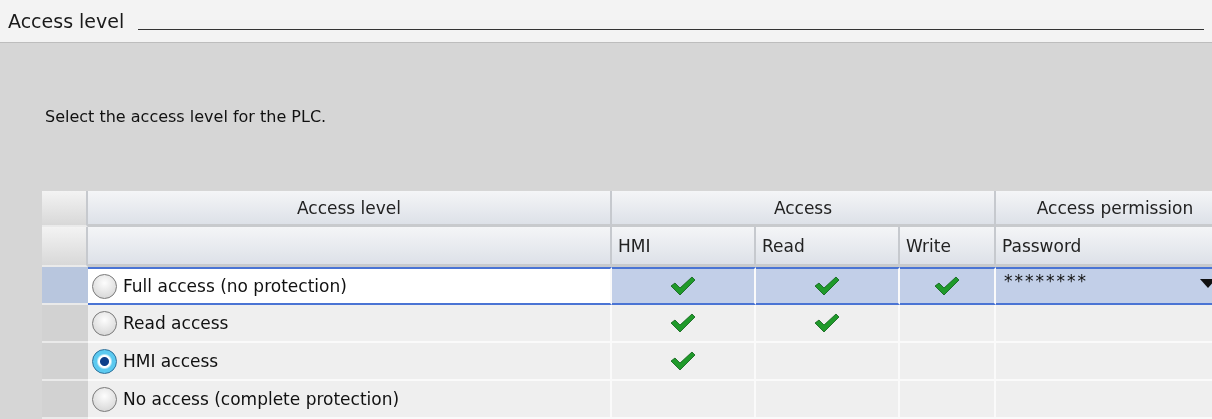 Image resolution: width=1212 pixels, height=419 pixels. What do you see at coordinates (804, 209) in the screenshot?
I see `column-header: Access` at bounding box center [804, 209].